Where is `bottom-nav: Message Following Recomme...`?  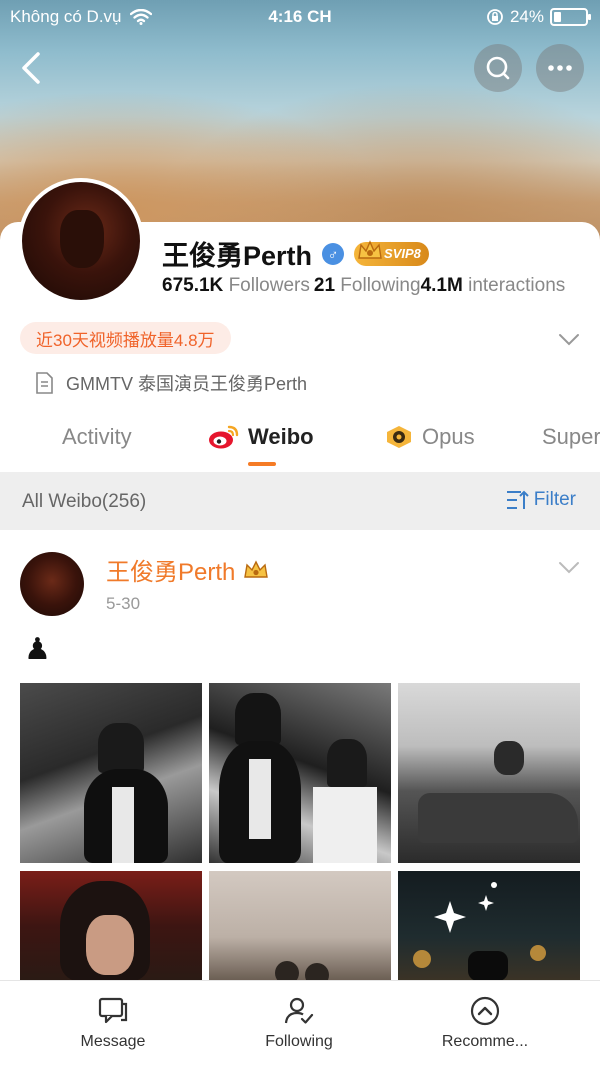 bottom-nav: Message Following Recomme... is located at coordinates (300, 1023).